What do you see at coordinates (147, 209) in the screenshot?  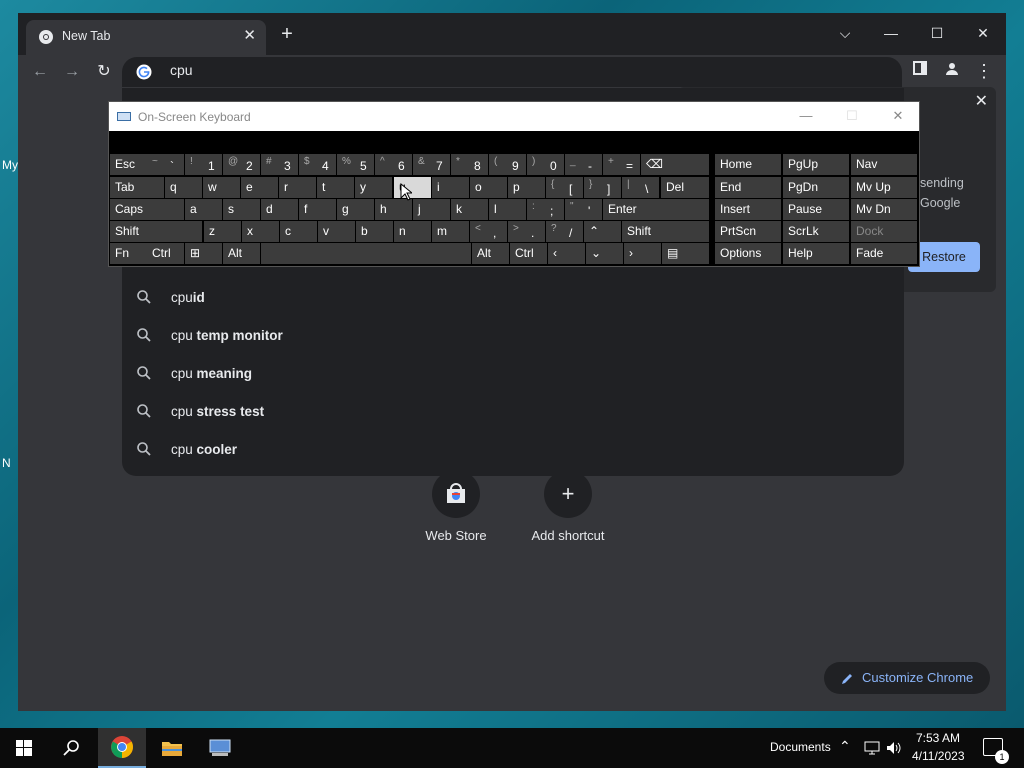 I see `osk-key: Caps` at bounding box center [147, 209].